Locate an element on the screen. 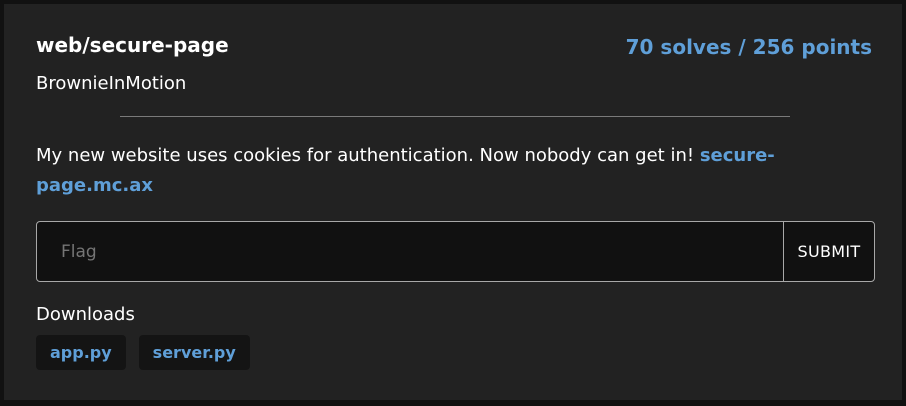 This screenshot has width=906, height=406. download-app-py: app.py is located at coordinates (81, 352).